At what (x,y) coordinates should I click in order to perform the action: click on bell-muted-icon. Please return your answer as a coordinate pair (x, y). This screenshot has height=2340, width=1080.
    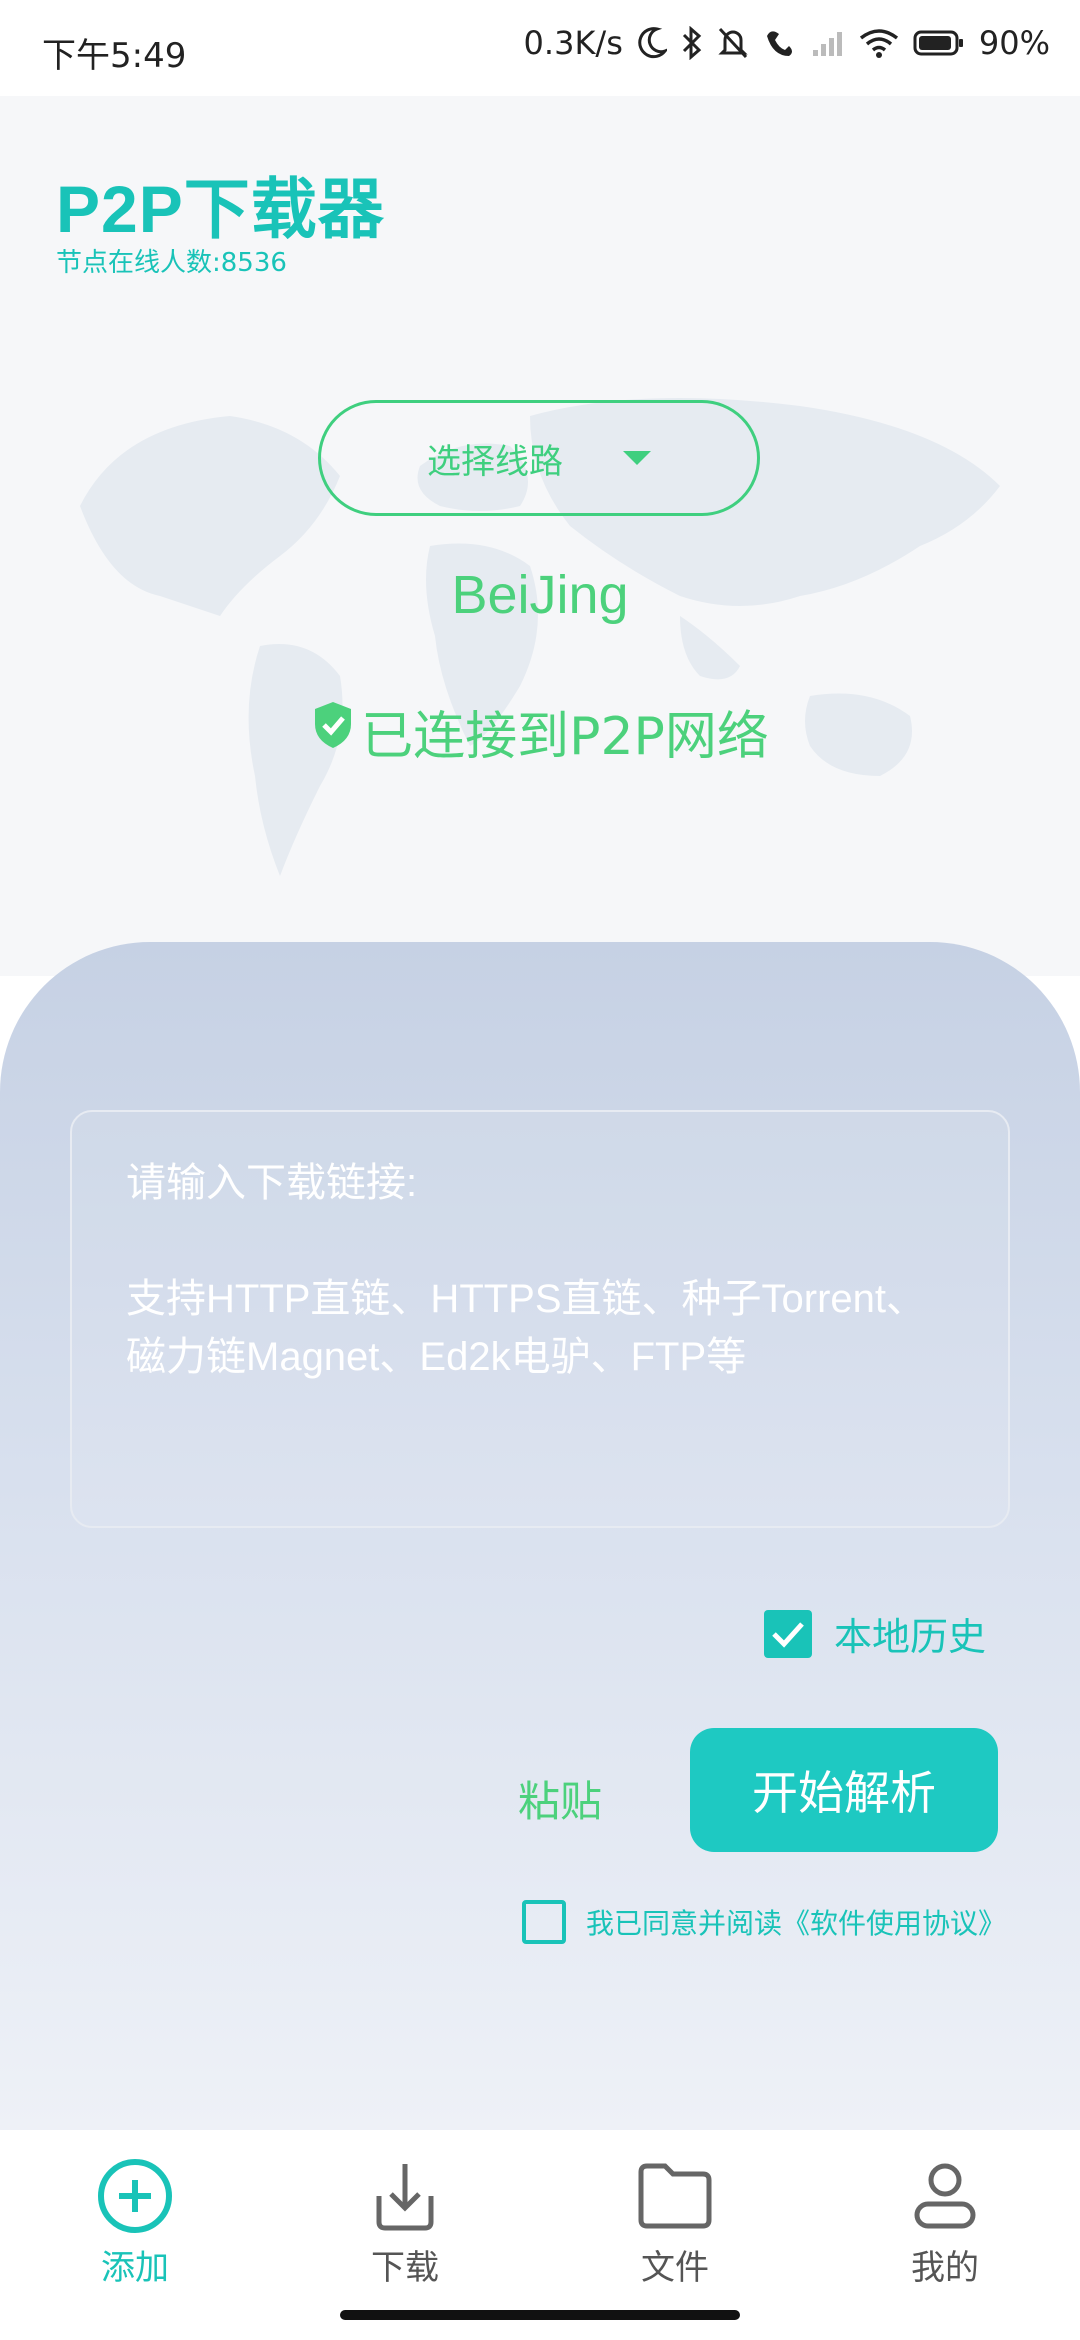
    Looking at the image, I should click on (733, 43).